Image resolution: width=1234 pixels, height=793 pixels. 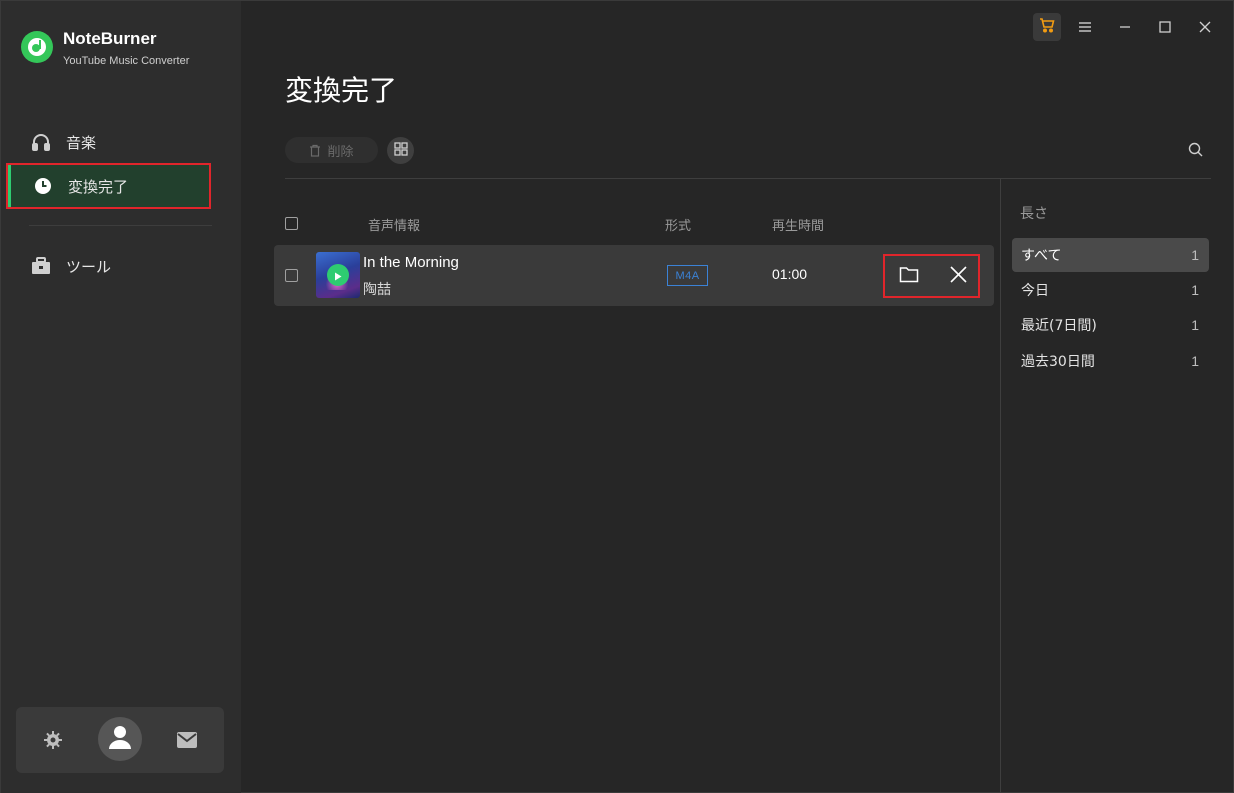 I want to click on cart-icon, so click(x=1047, y=27).